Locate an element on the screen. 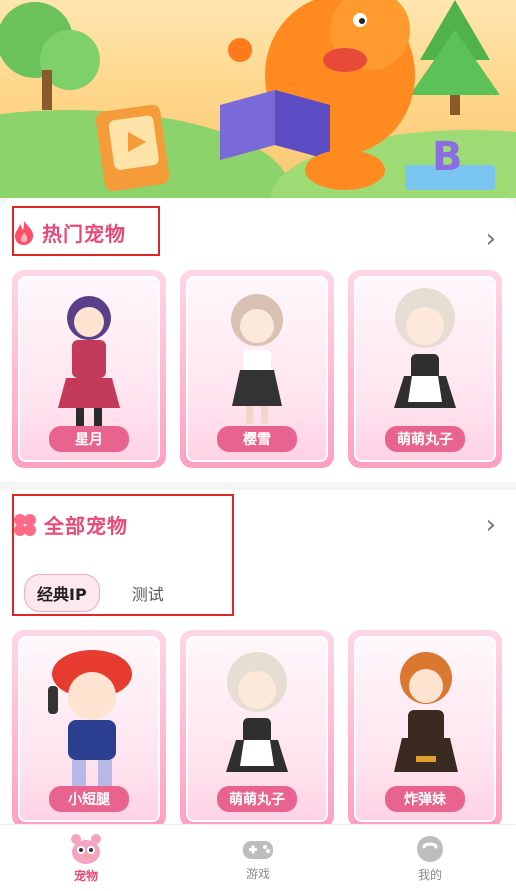  nav-label: 宠物 is located at coordinates (85, 875).